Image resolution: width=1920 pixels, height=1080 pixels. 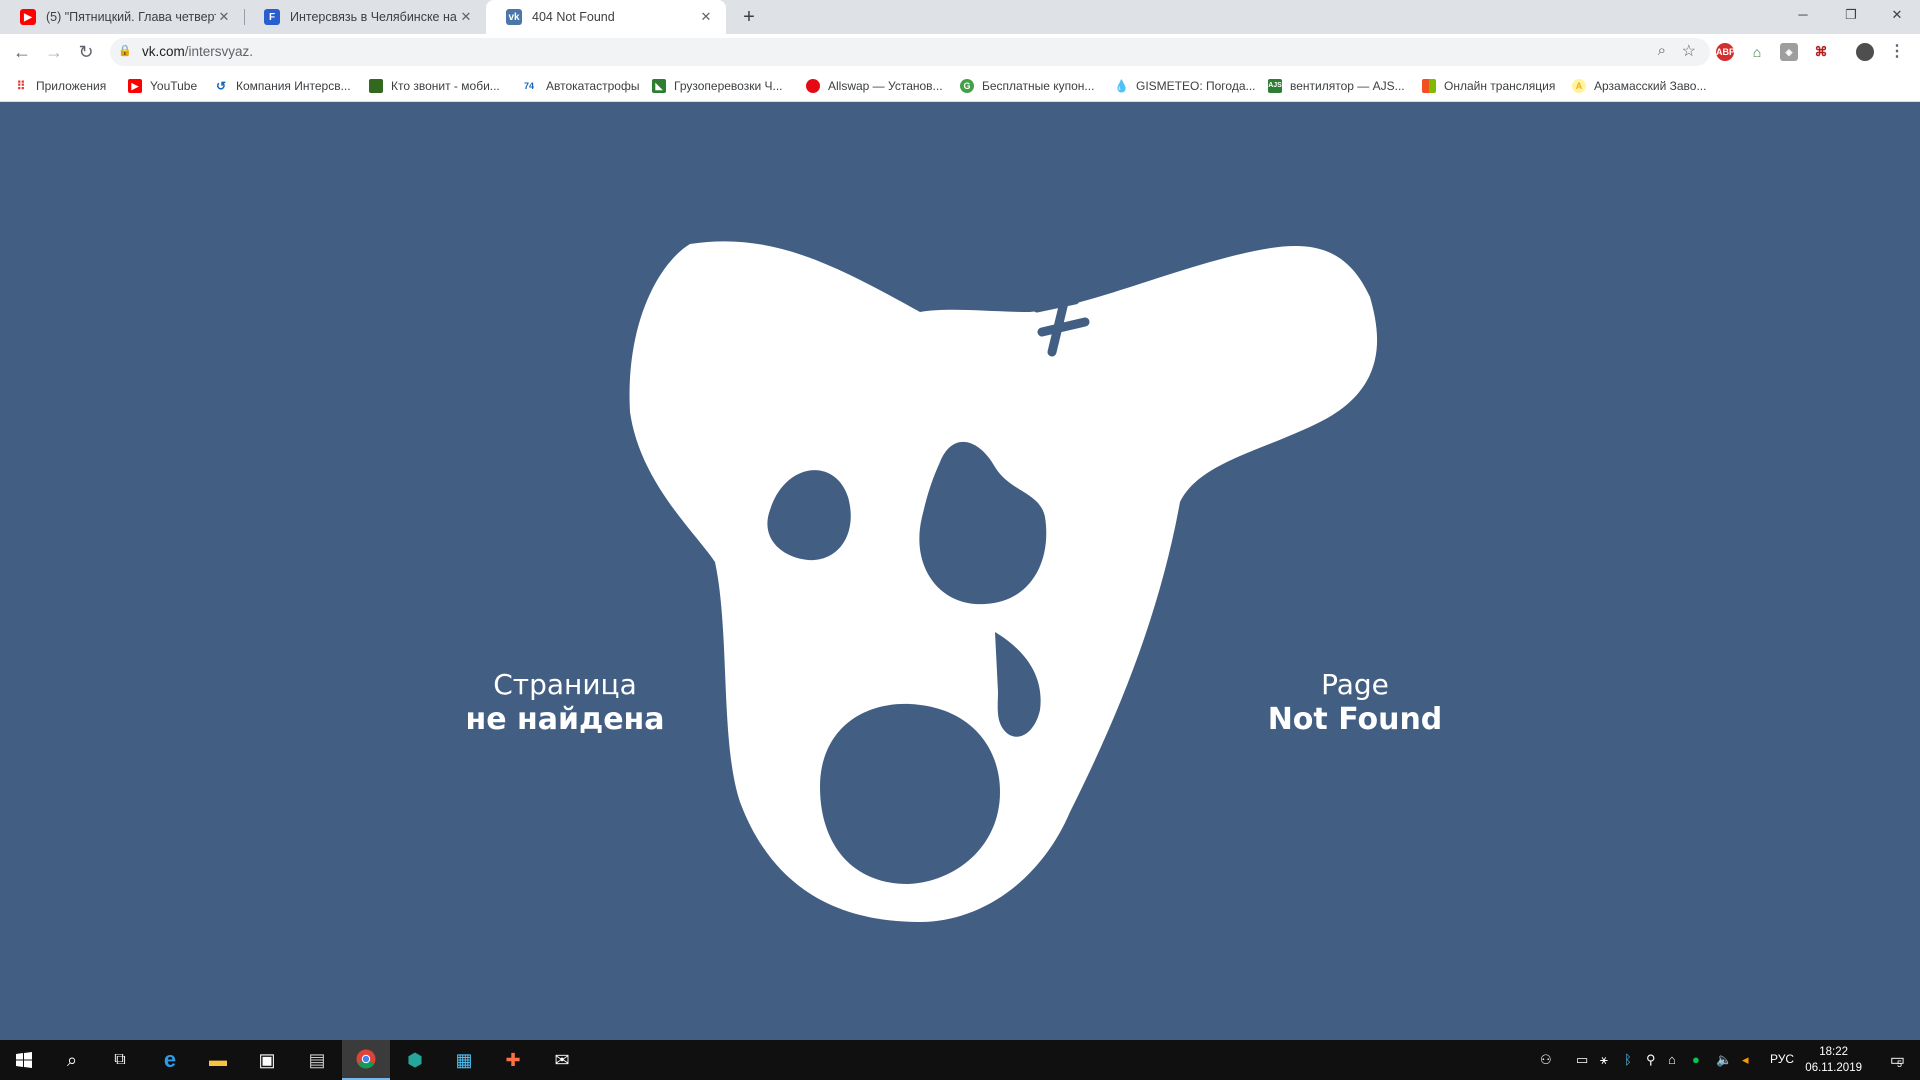 What do you see at coordinates (86, 52) in the screenshot?
I see `reload-button: ↻` at bounding box center [86, 52].